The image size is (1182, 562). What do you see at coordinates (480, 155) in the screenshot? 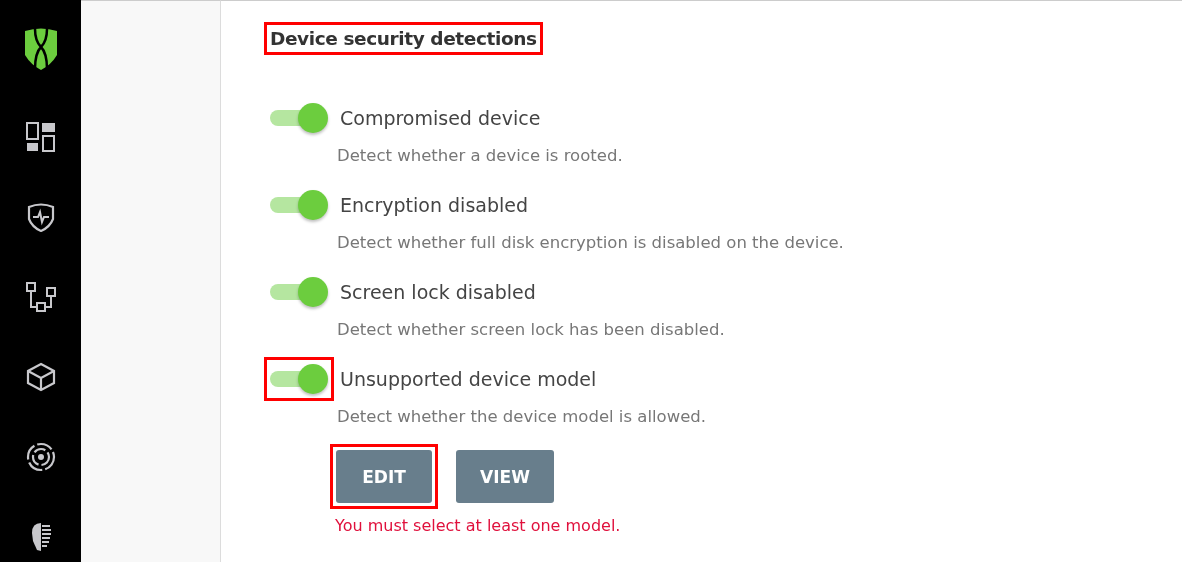
I see `description-text: Detect whether a device is rooted.` at bounding box center [480, 155].